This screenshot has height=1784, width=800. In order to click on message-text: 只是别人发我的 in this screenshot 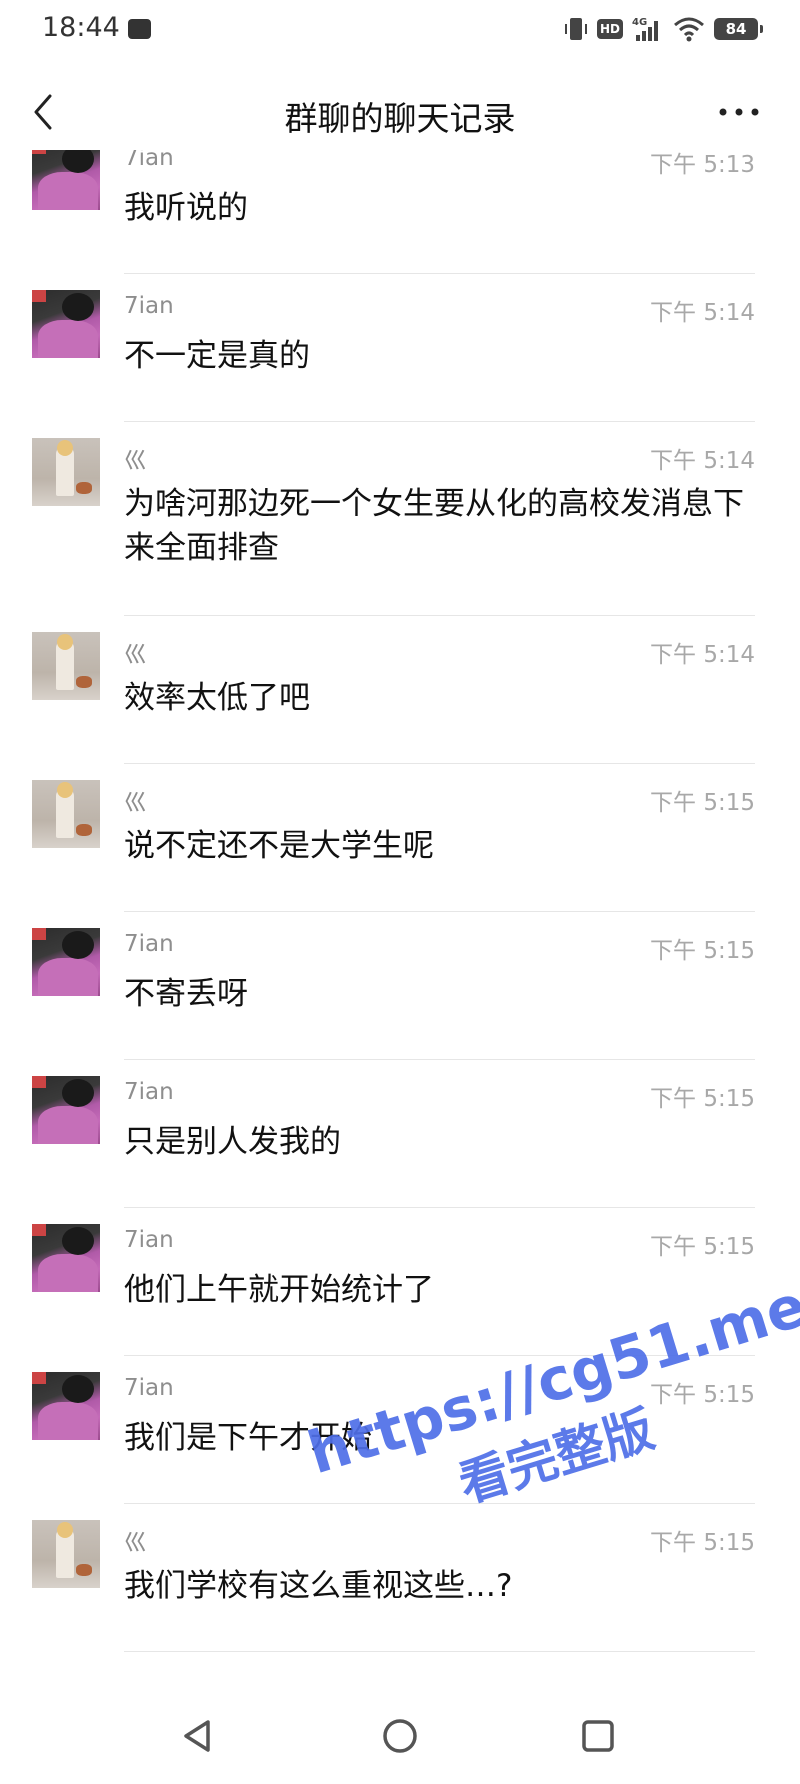, I will do `click(232, 1142)`.